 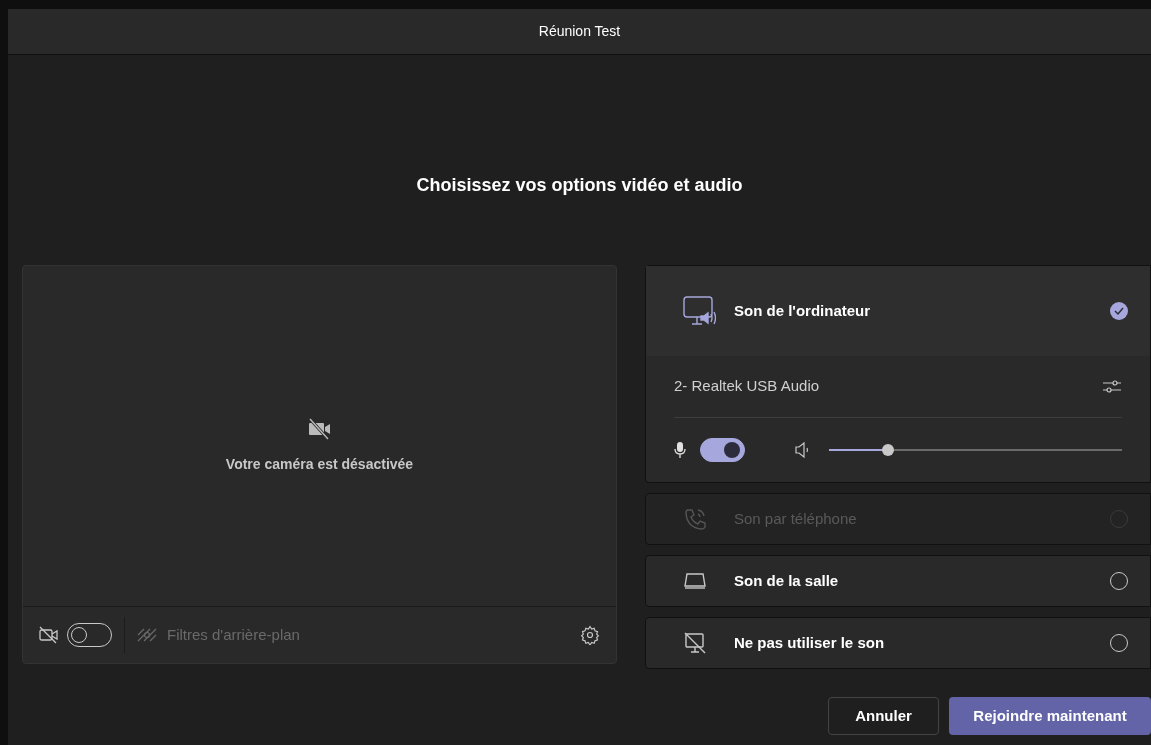 I want to click on audio-option-label: Ne pas utiliser le son, so click(x=809, y=642).